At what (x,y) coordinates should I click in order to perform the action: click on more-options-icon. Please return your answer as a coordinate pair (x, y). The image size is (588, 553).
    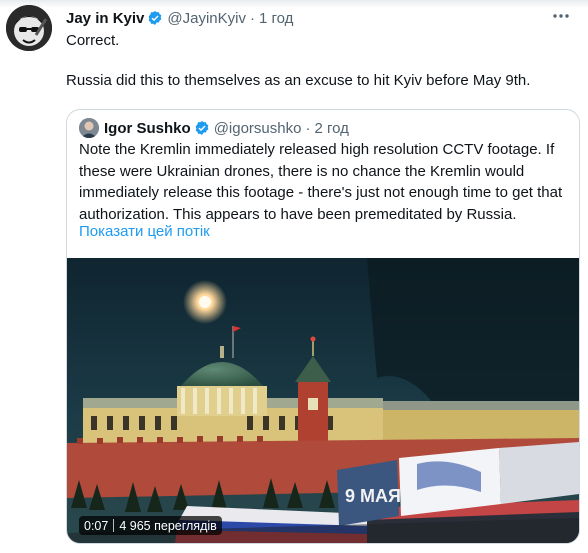
    Looking at the image, I should click on (561, 16).